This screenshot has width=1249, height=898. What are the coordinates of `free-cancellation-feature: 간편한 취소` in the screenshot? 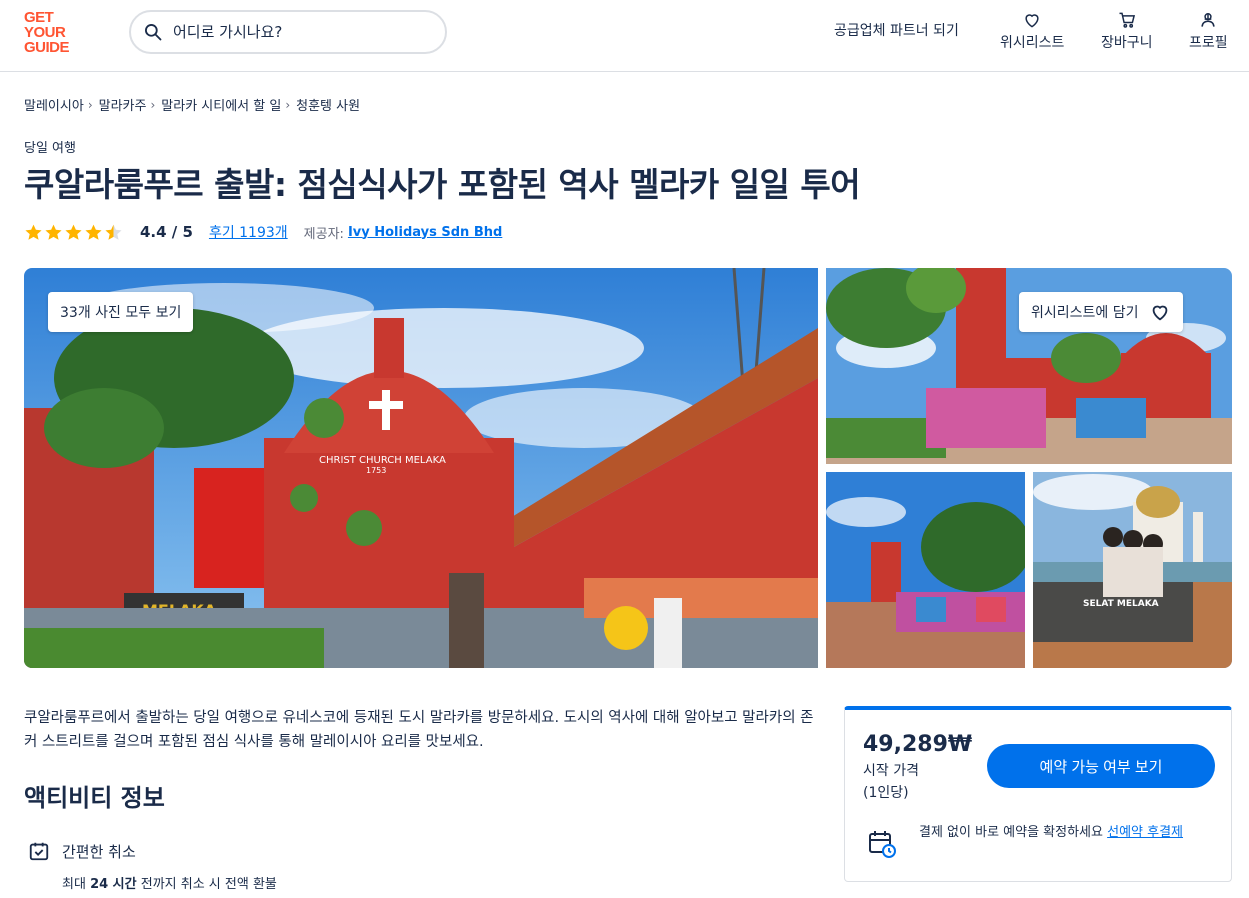 It's located at (82, 851).